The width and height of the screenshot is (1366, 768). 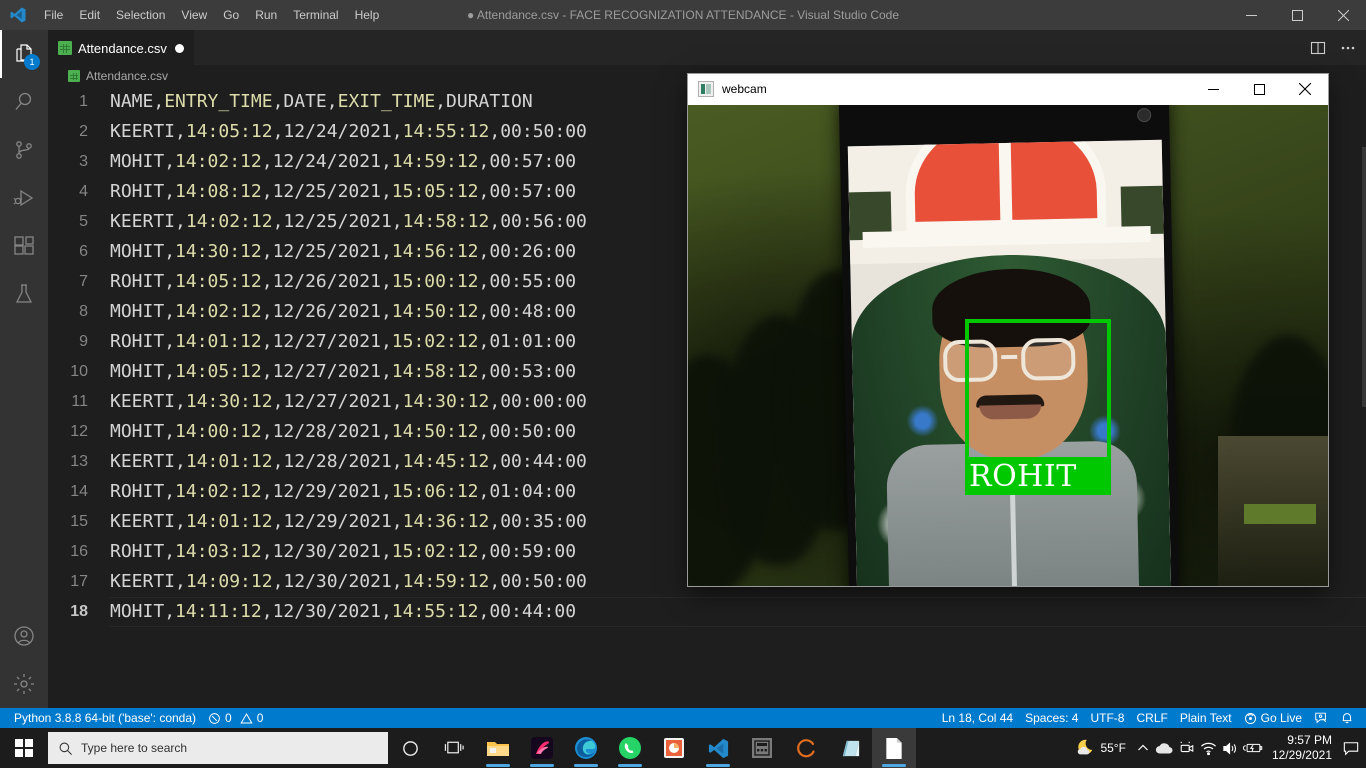 I want to click on status-encoding: UTF-8, so click(x=1107, y=718).